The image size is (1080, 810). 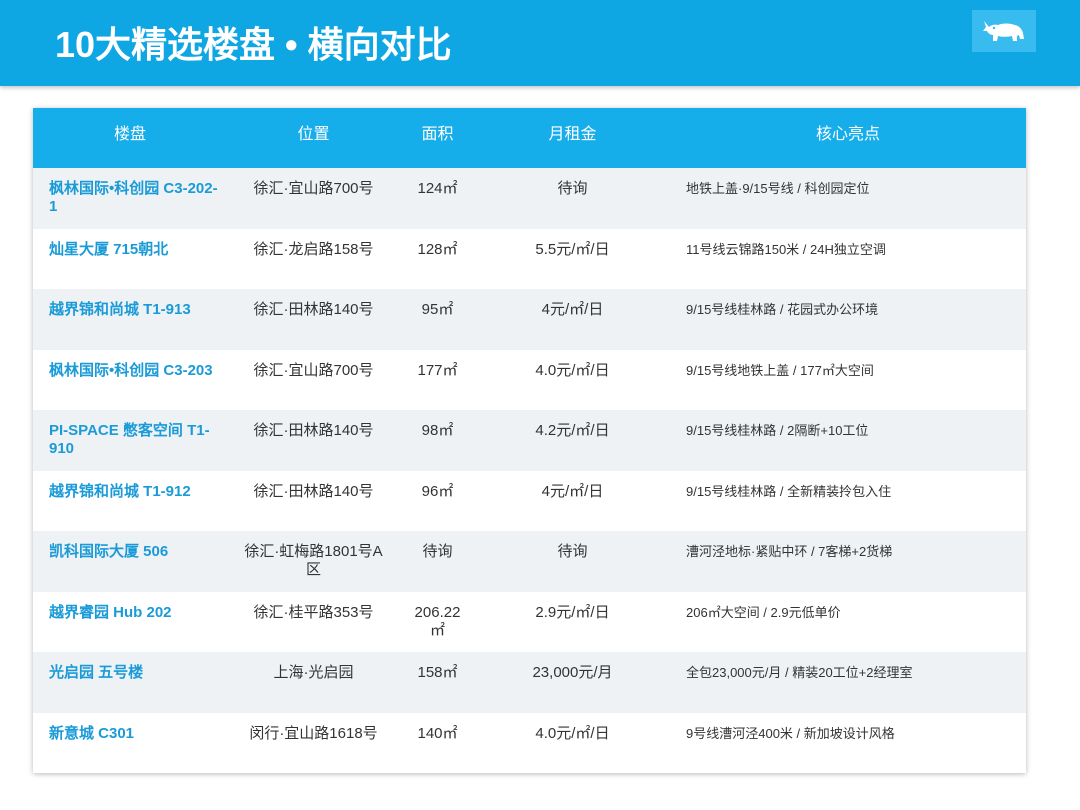 What do you see at coordinates (437, 249) in the screenshot?
I see `area-cell: 128㎡` at bounding box center [437, 249].